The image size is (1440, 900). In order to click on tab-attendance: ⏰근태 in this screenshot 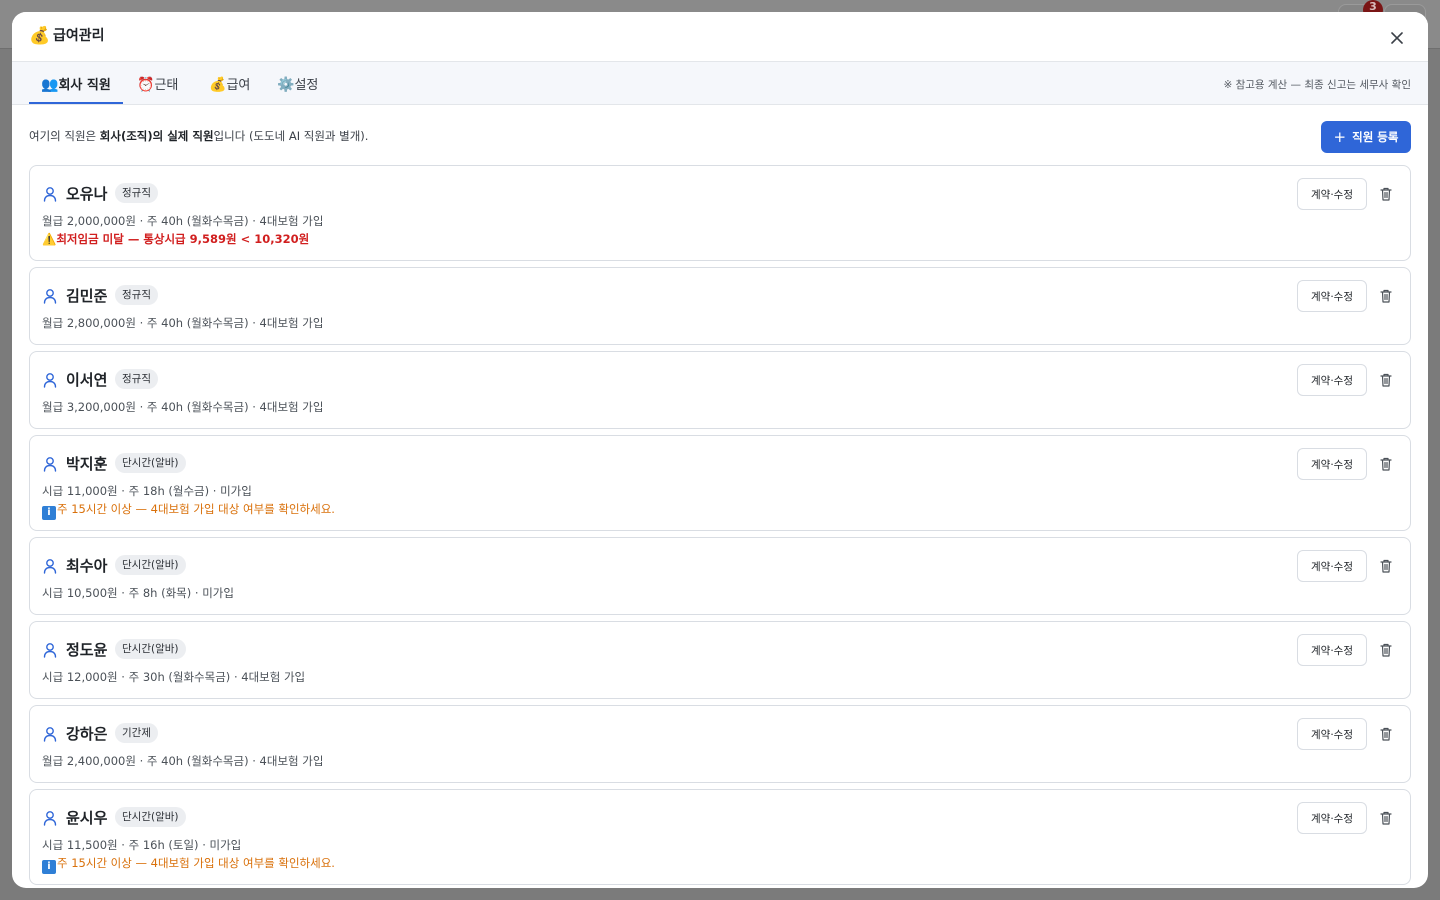, I will do `click(157, 82)`.